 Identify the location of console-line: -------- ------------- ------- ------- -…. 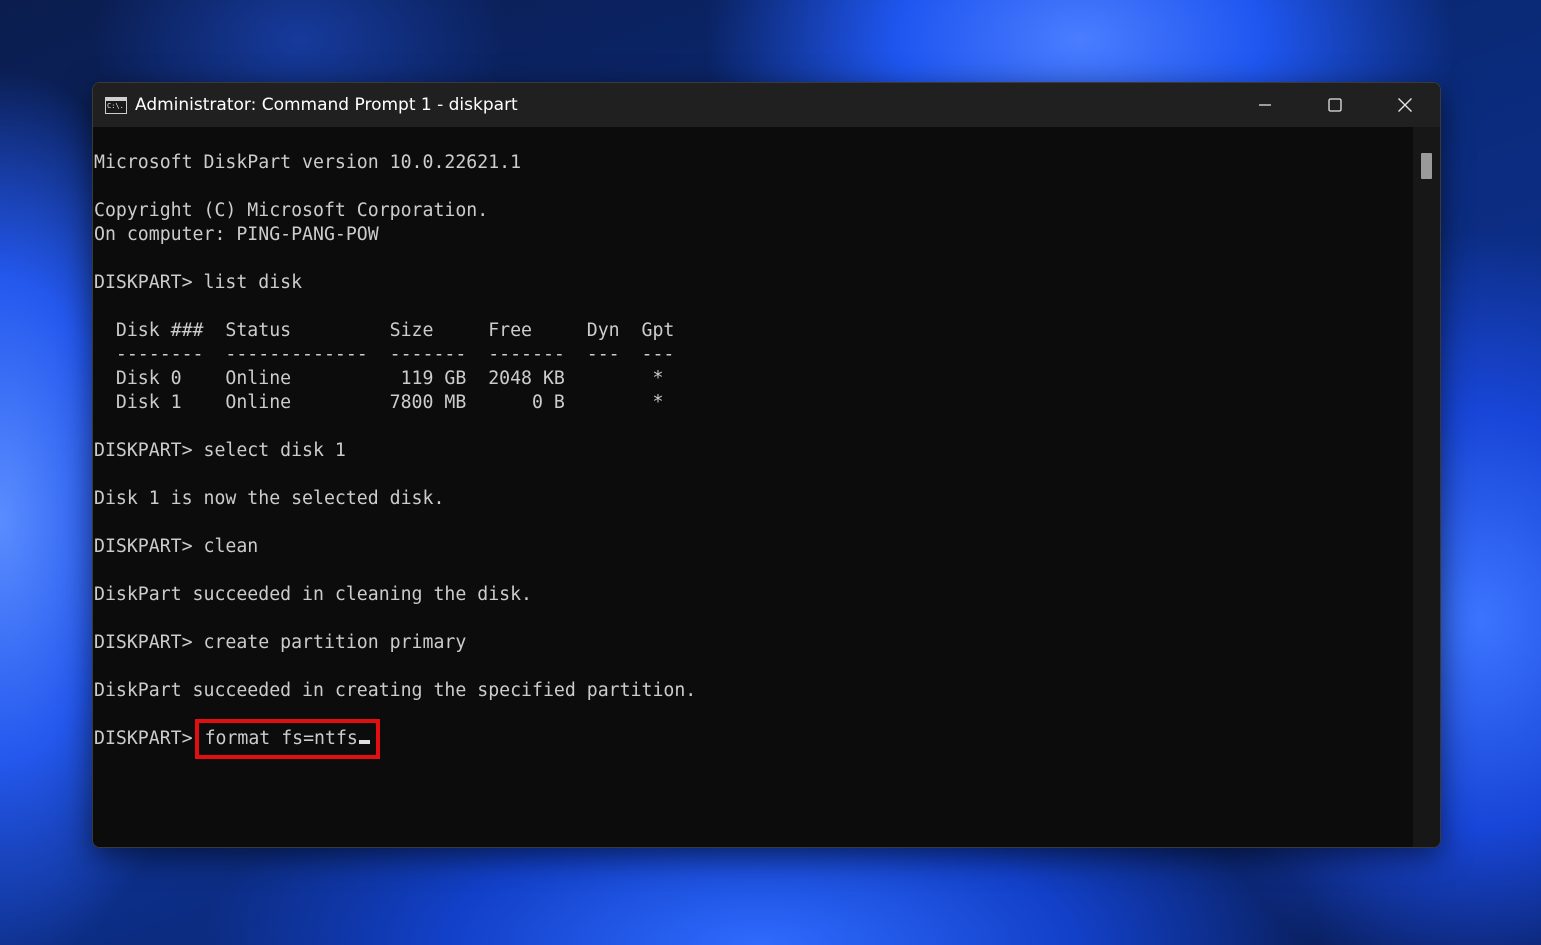
(384, 354).